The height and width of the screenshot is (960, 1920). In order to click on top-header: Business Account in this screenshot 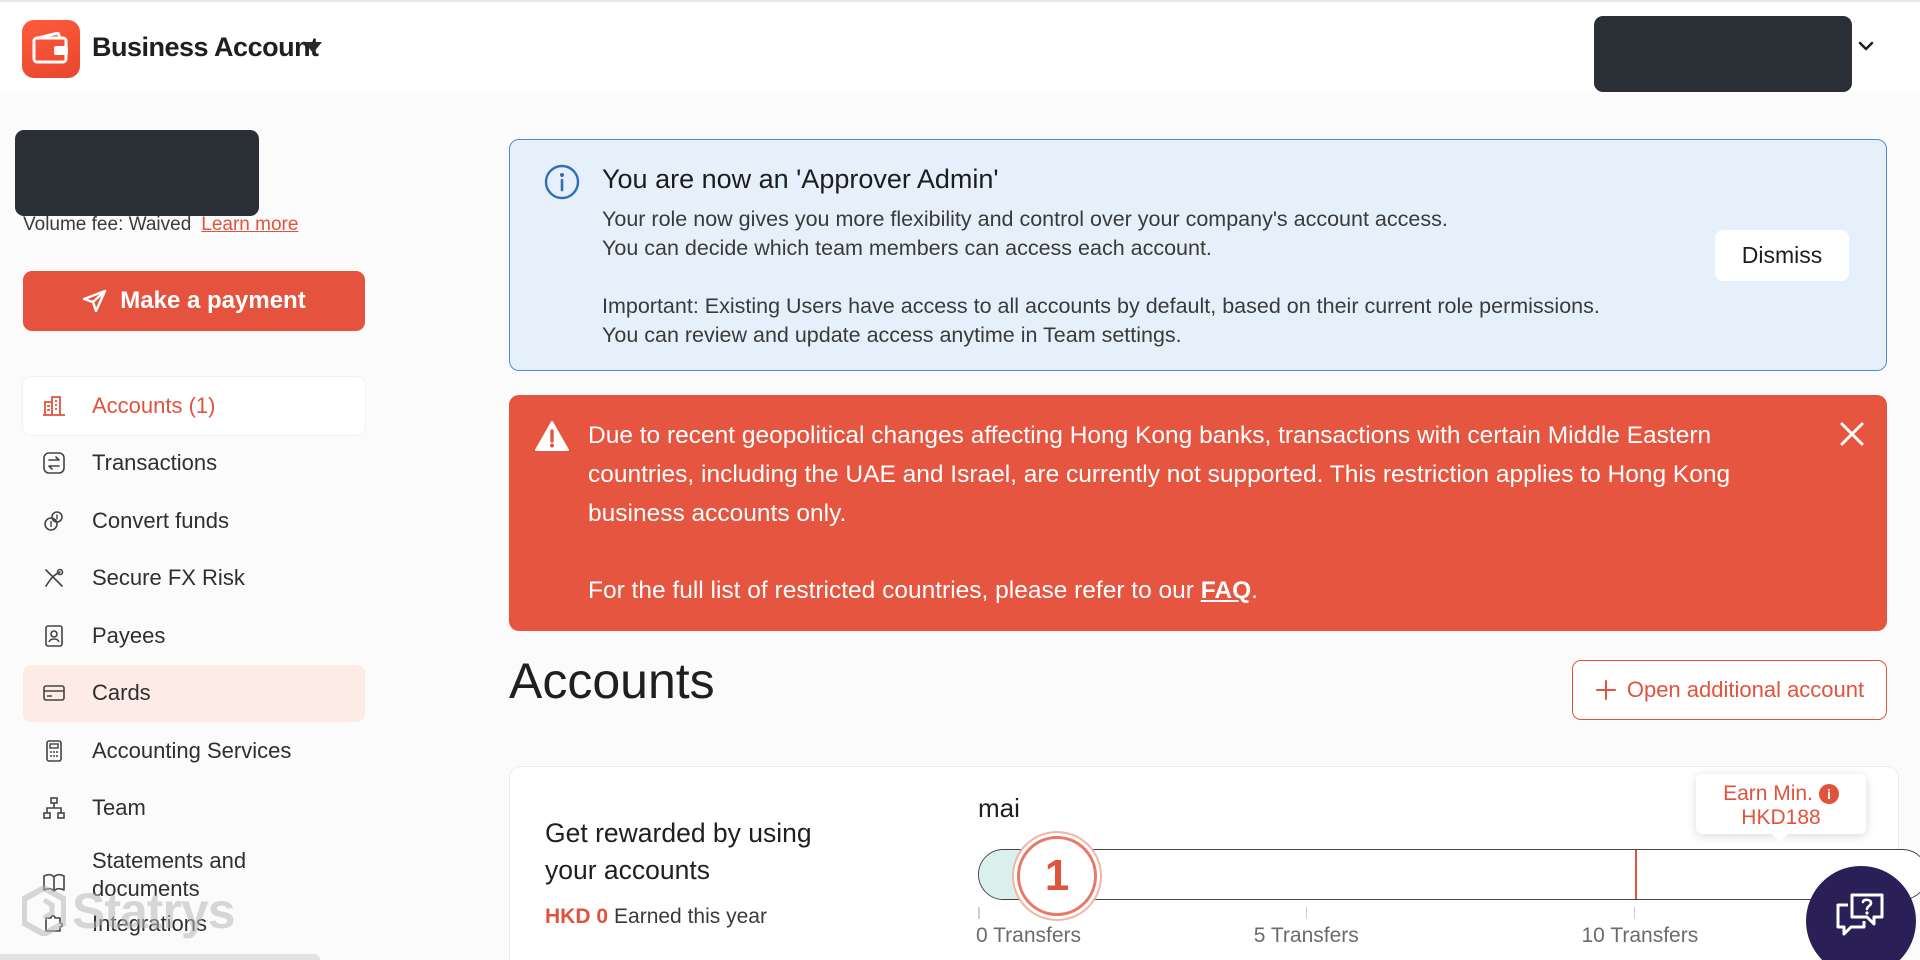, I will do `click(960, 46)`.